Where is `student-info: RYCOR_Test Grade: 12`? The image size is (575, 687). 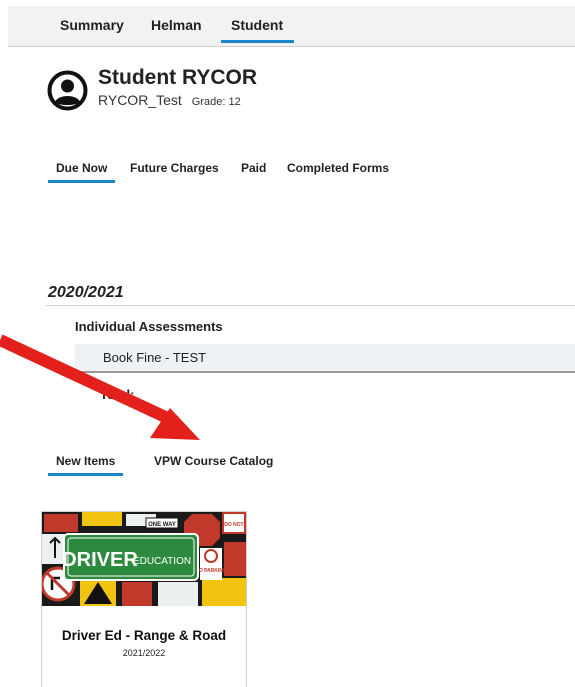
student-info: RYCOR_Test Grade: 12 is located at coordinates (169, 100).